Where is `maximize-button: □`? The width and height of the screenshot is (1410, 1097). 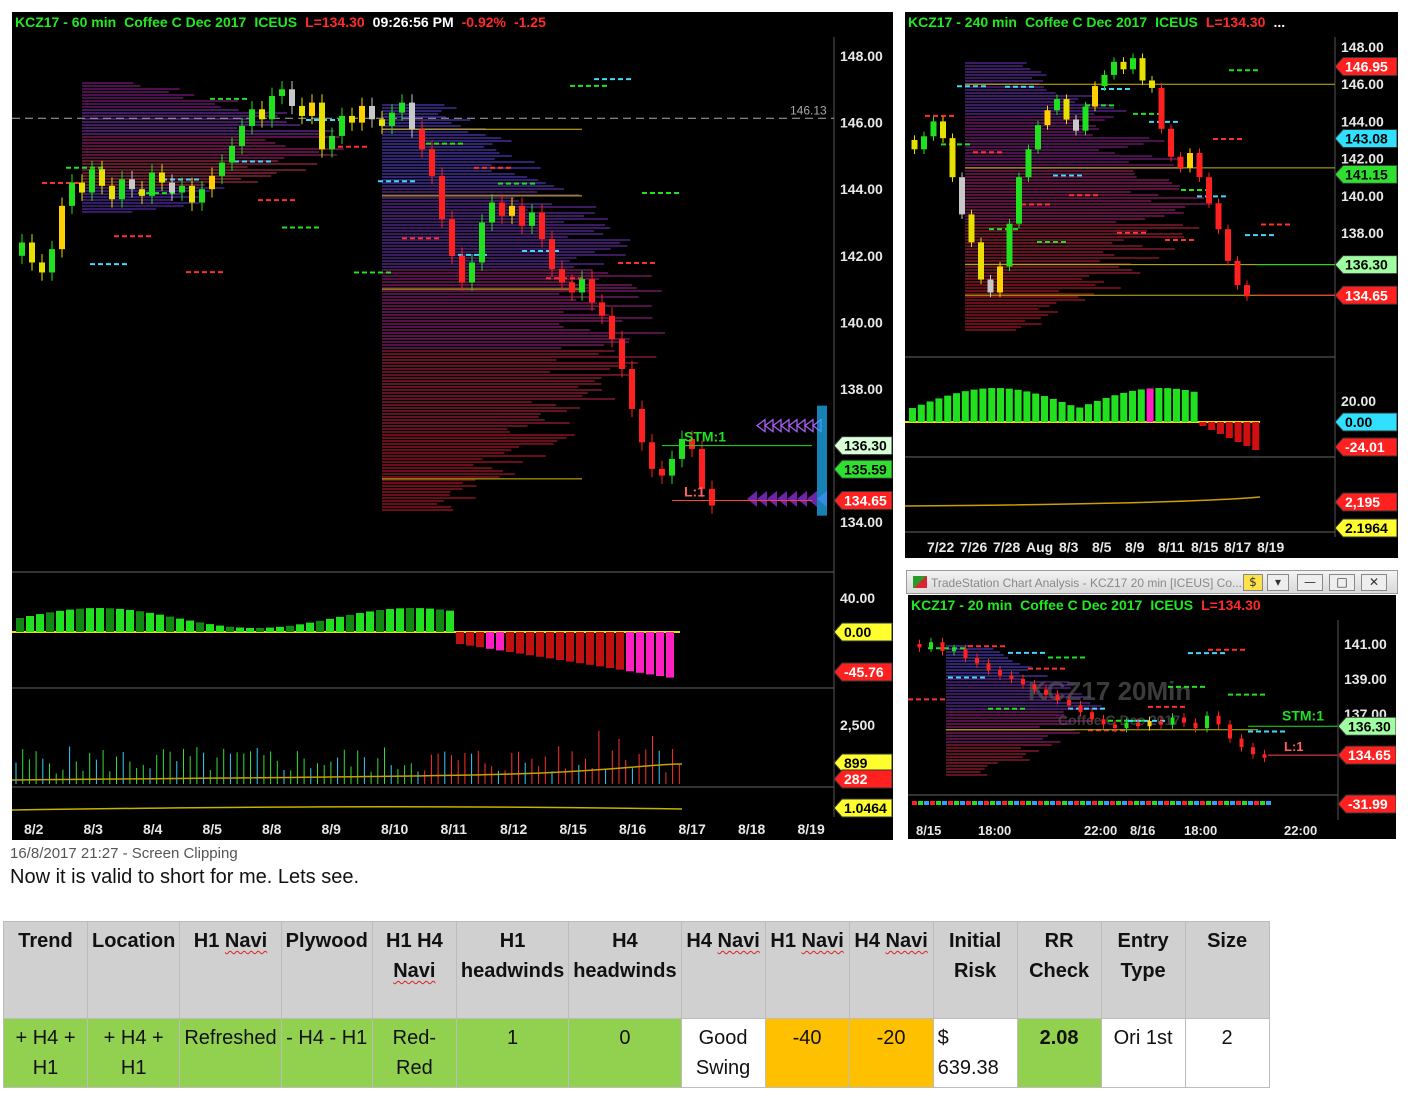 maximize-button: □ is located at coordinates (1342, 582).